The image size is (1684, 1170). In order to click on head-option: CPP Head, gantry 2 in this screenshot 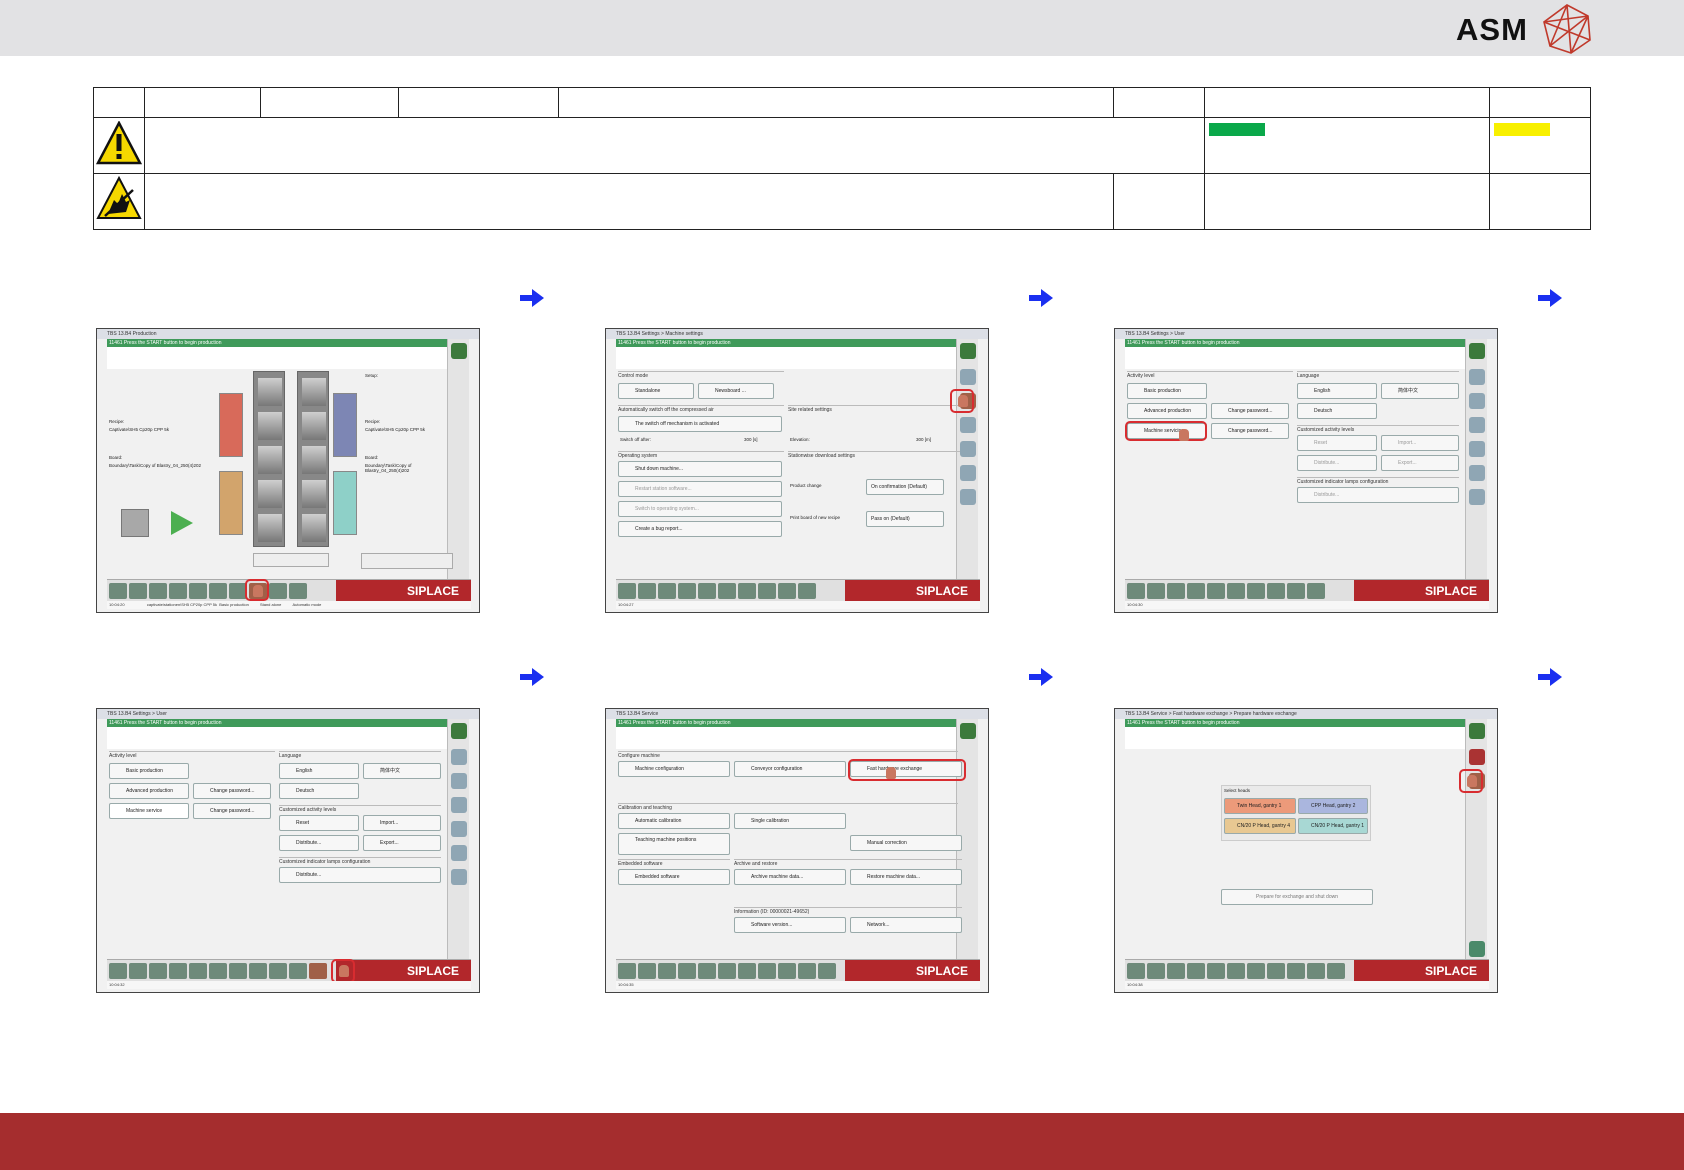, I will do `click(1333, 806)`.